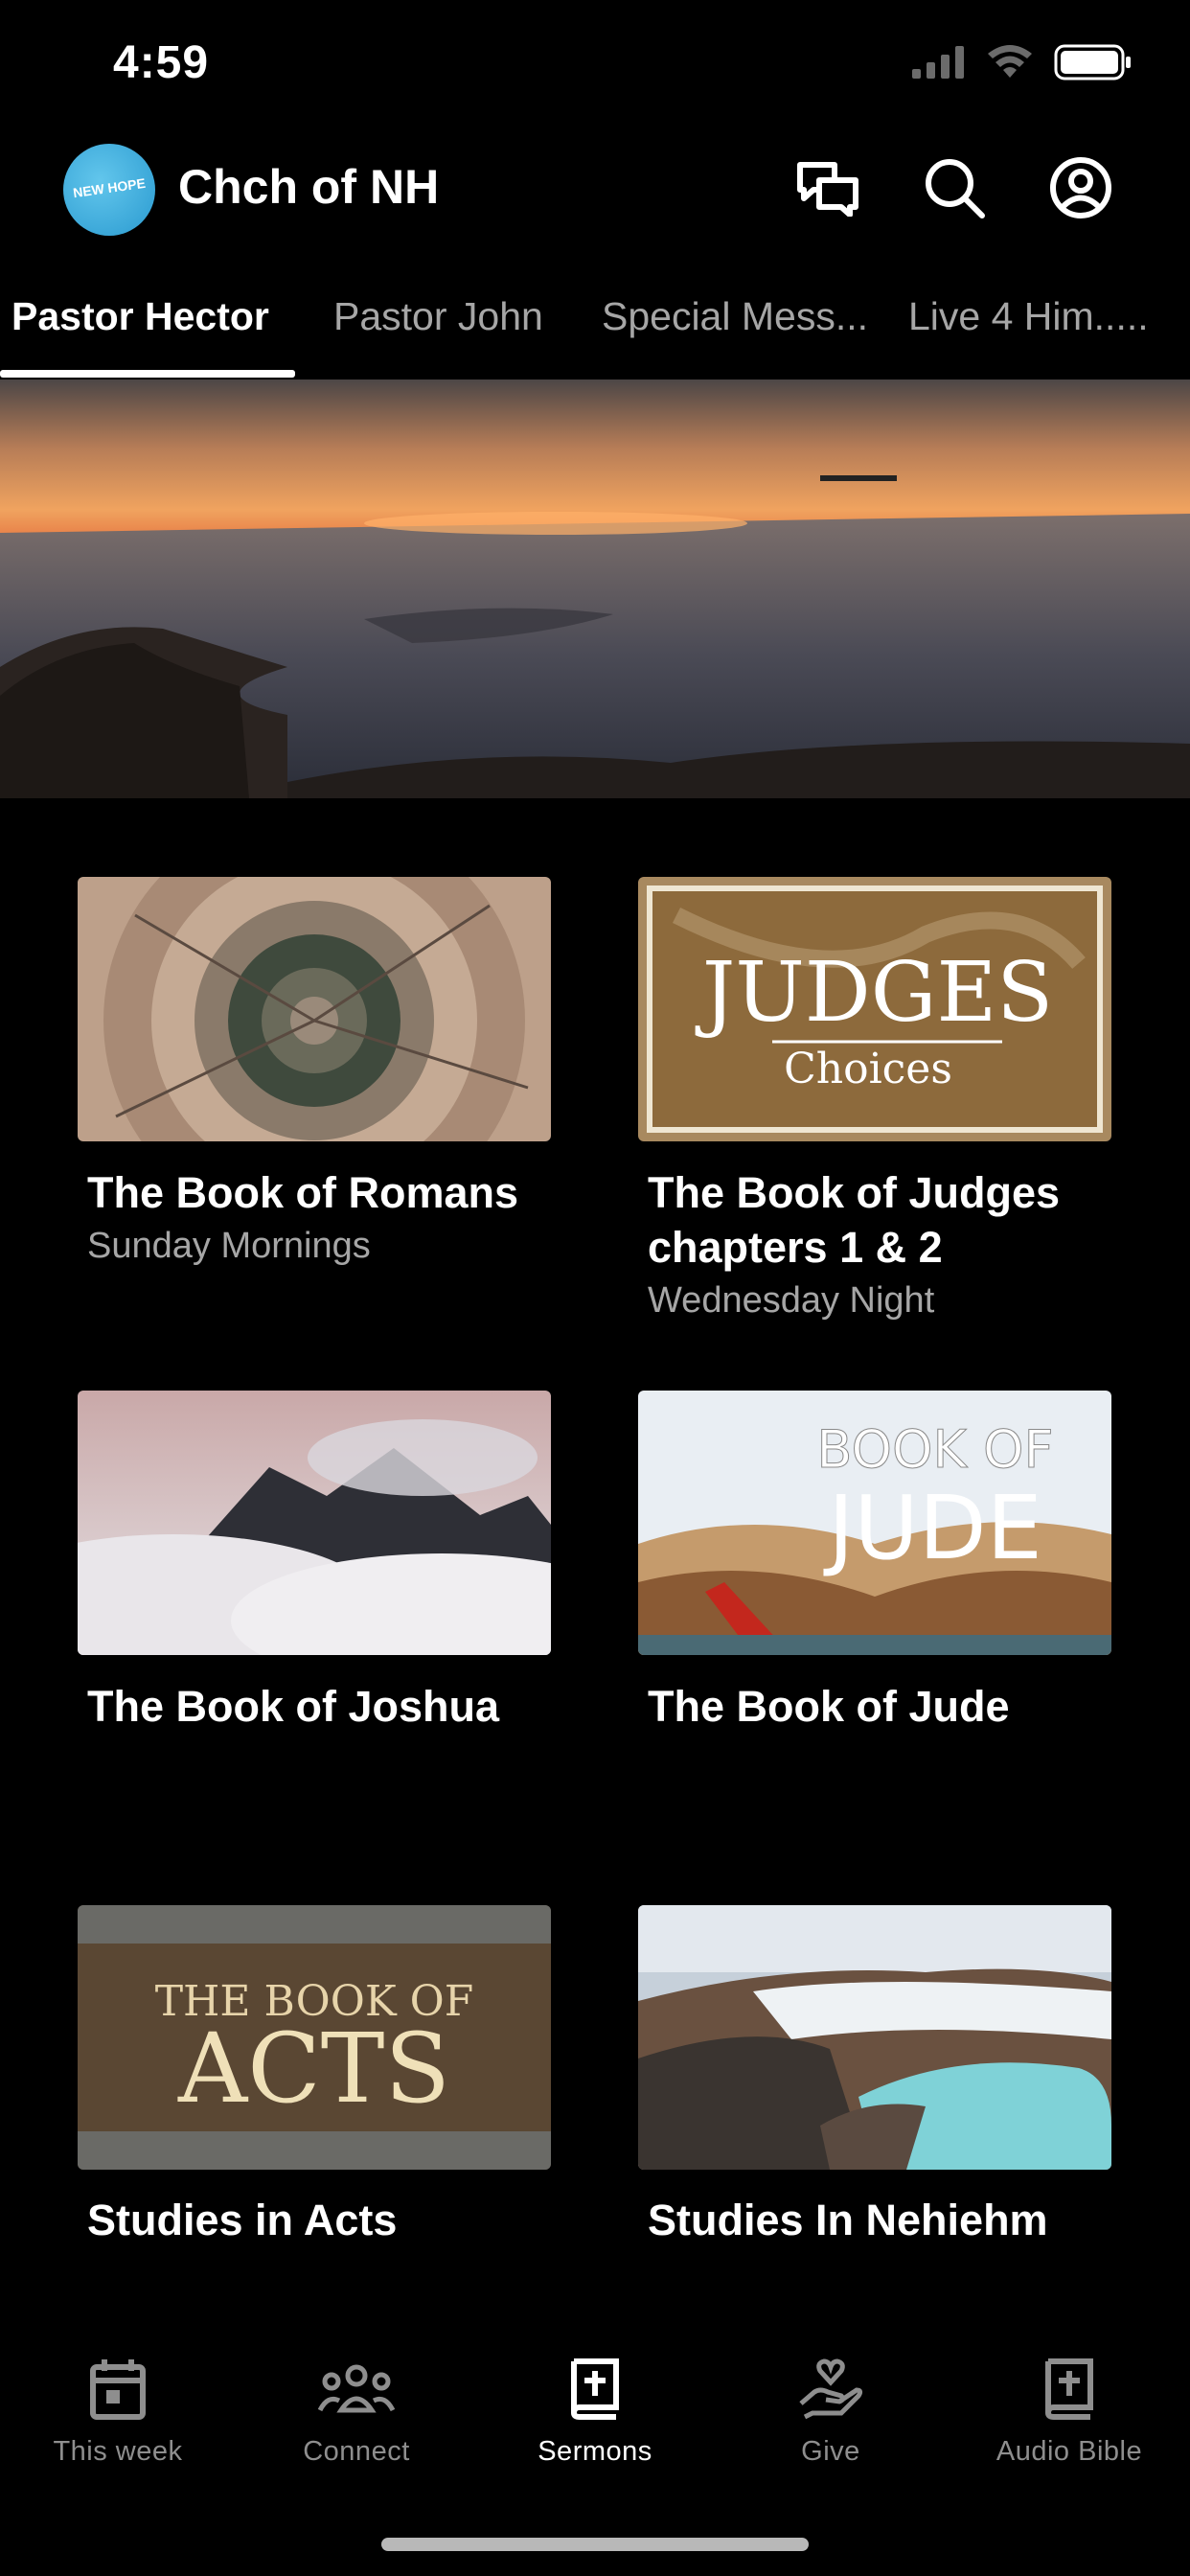 The width and height of the screenshot is (1190, 2576). I want to click on nav-sermons: Sermons, so click(595, 2411).